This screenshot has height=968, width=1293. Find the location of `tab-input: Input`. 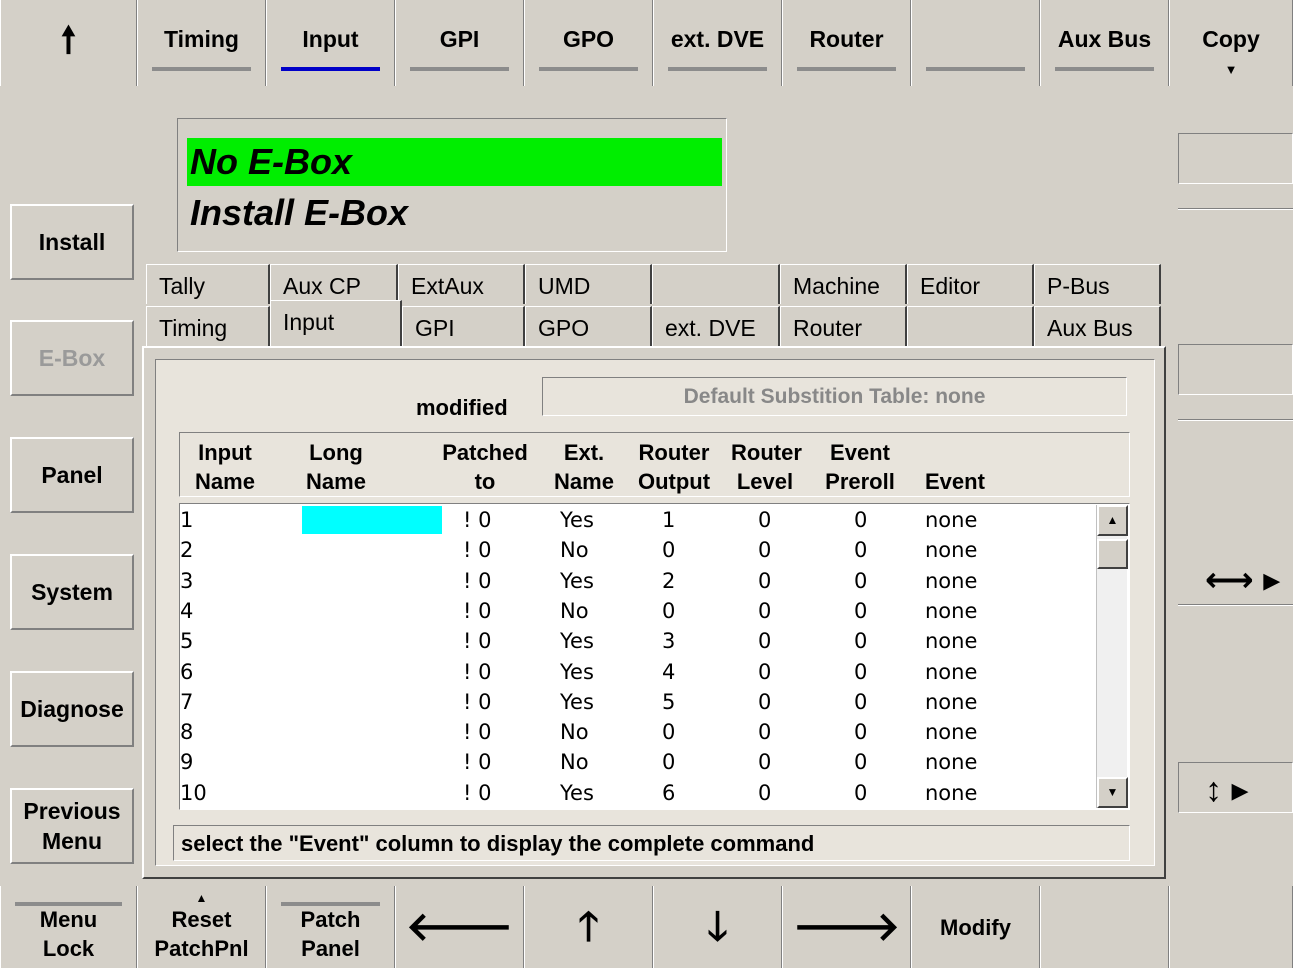

tab-input: Input is located at coordinates (336, 324).